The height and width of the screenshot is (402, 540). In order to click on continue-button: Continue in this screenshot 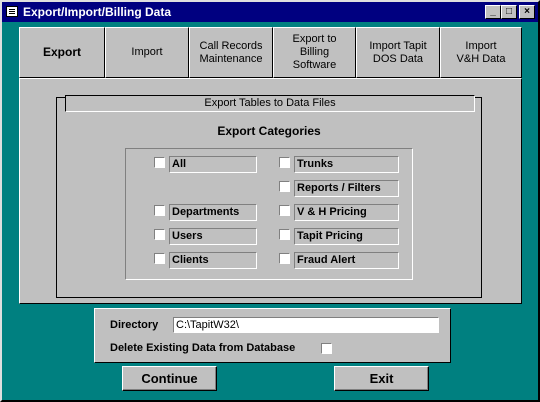, I will do `click(169, 378)`.